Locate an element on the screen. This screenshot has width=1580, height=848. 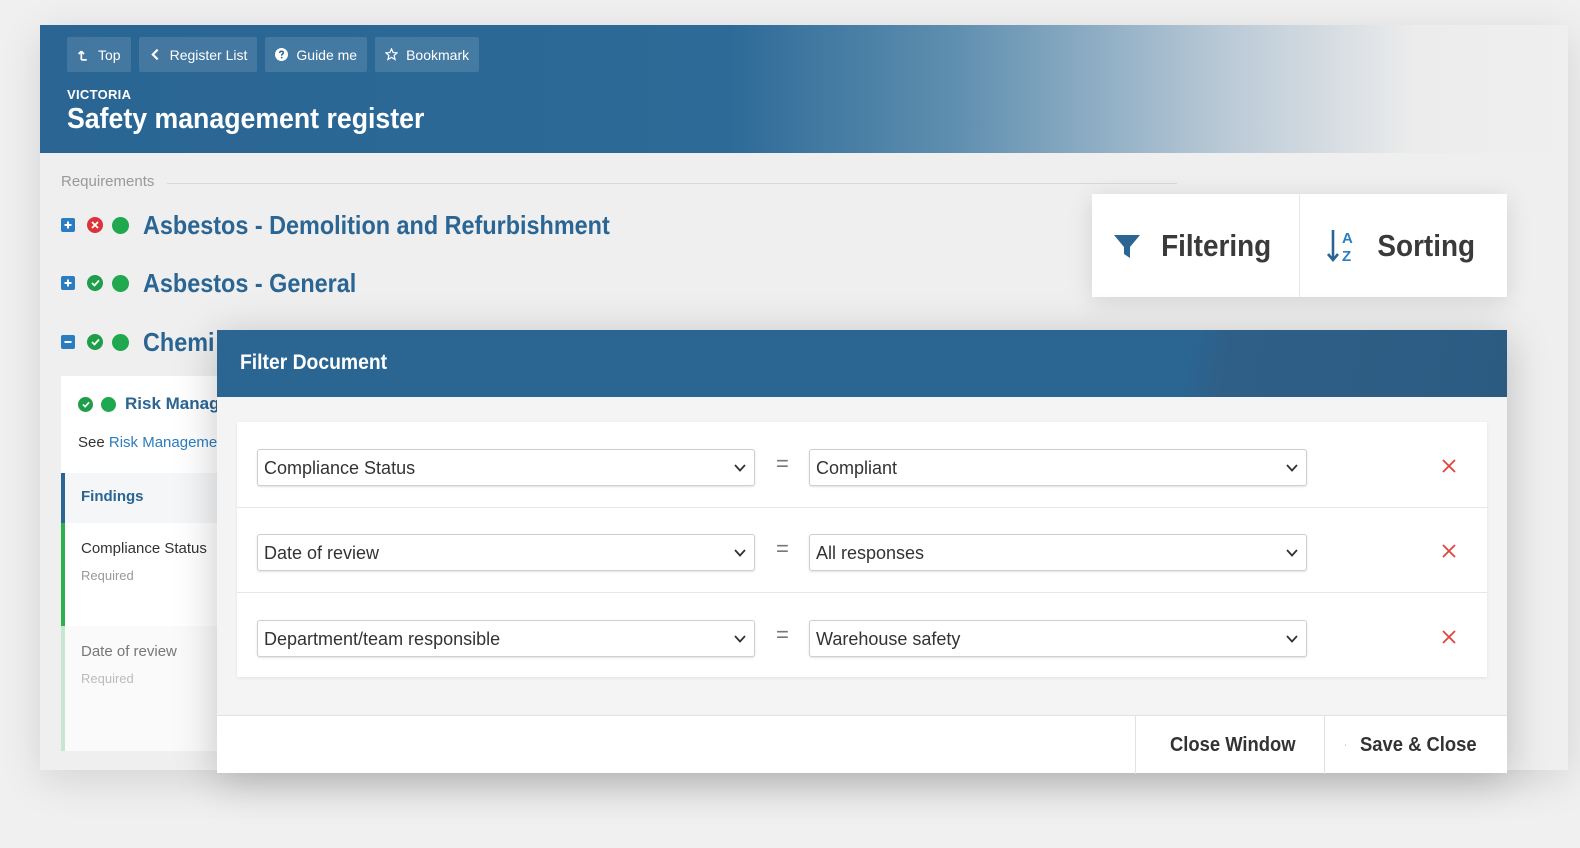
compliance-status-field: Compliance Status Required is located at coordinates (141, 574).